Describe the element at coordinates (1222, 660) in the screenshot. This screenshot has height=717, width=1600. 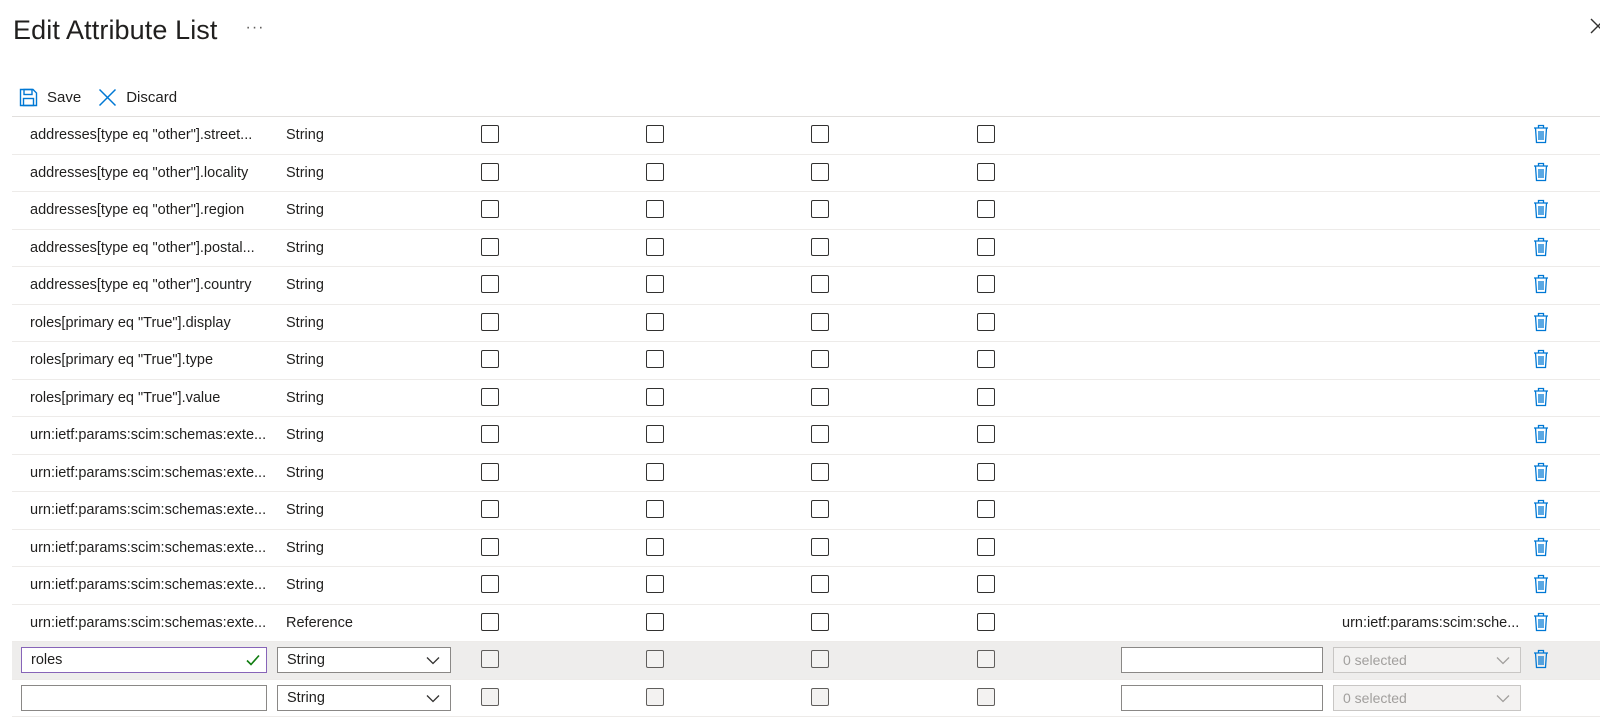
I see `api-expression-input` at that location.